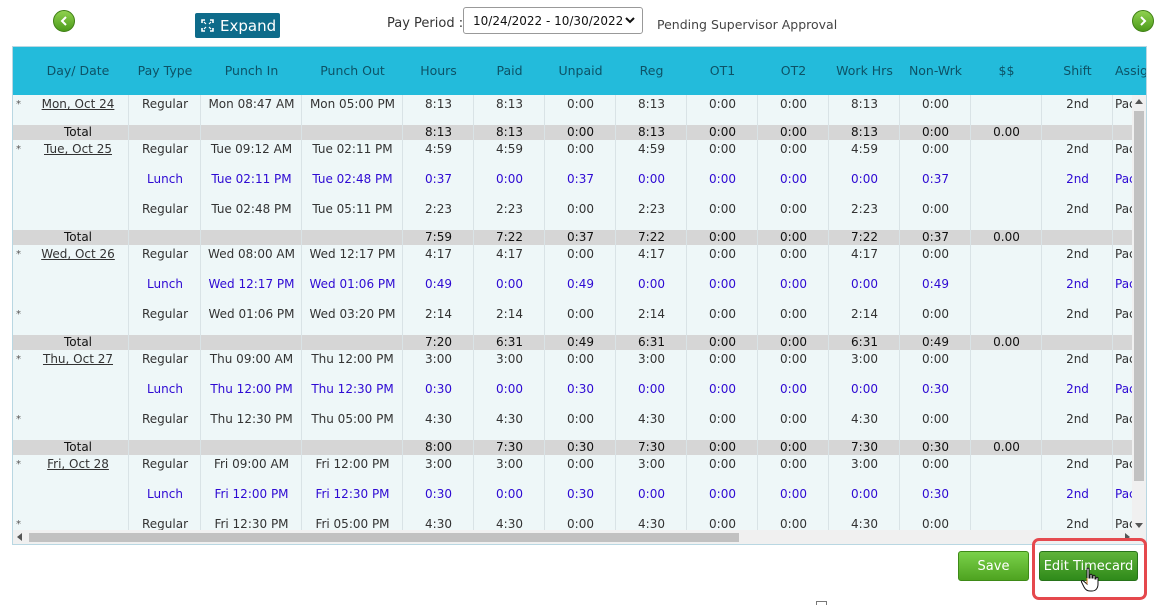  I want to click on total-work: 8:13, so click(864, 132).